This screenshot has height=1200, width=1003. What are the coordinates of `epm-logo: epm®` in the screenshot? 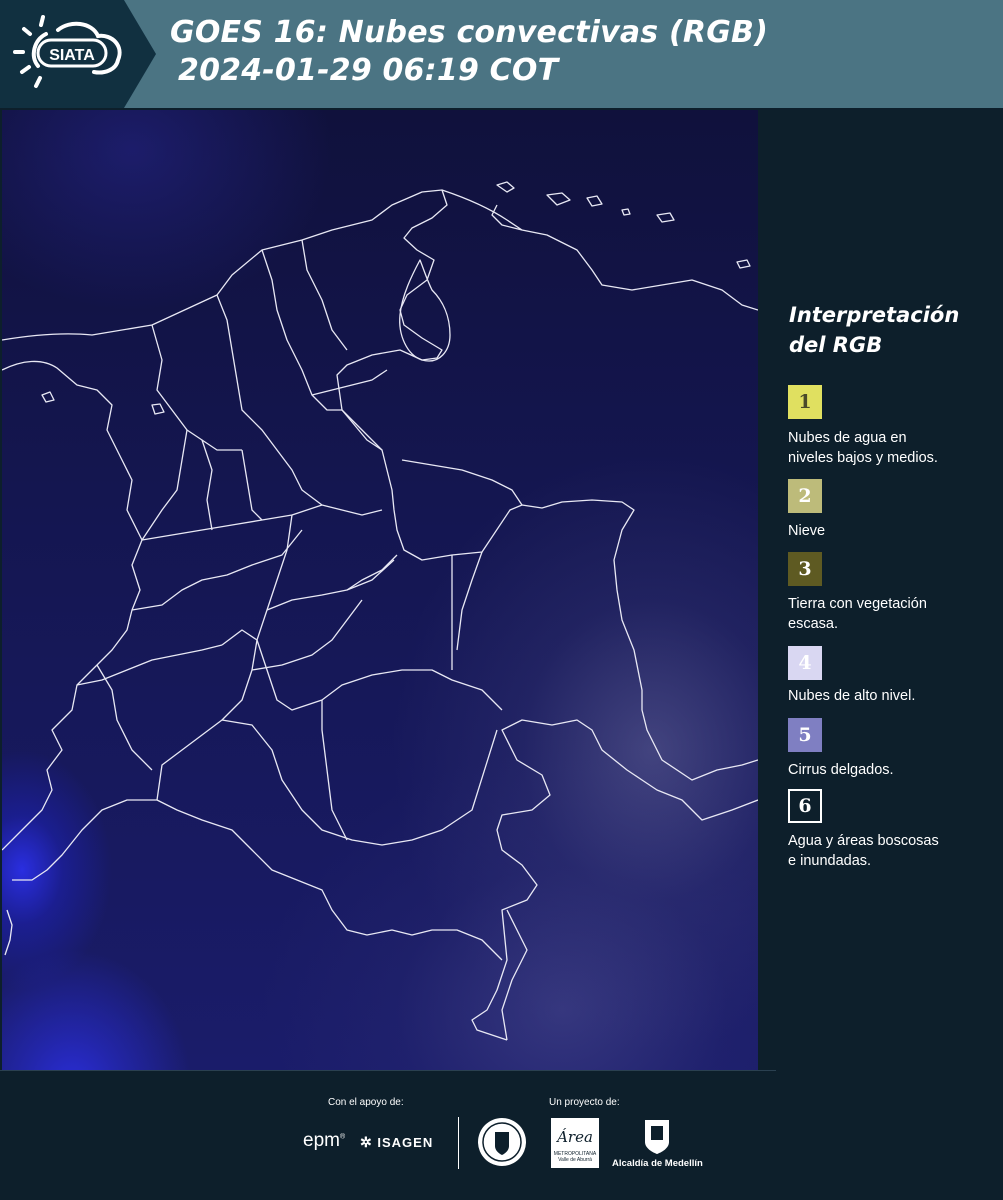 It's located at (324, 1140).